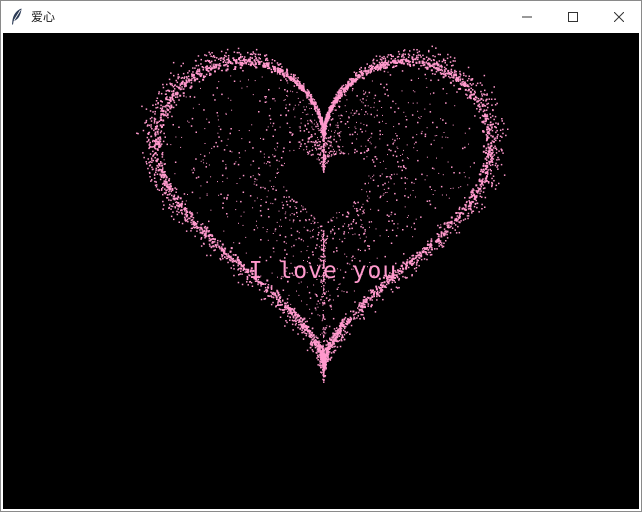 This screenshot has height=512, width=642. I want to click on maximize-button, so click(573, 16).